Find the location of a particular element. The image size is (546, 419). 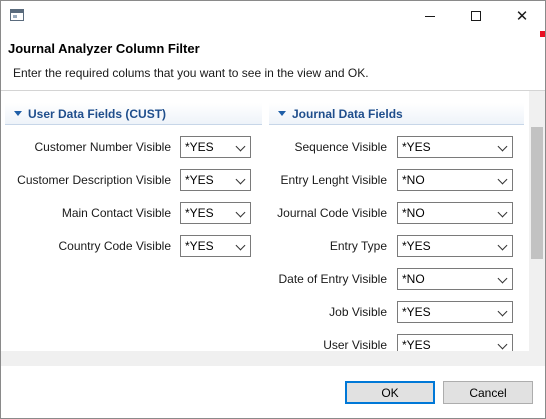

field-label: Sequence Visible is located at coordinates (340, 147).